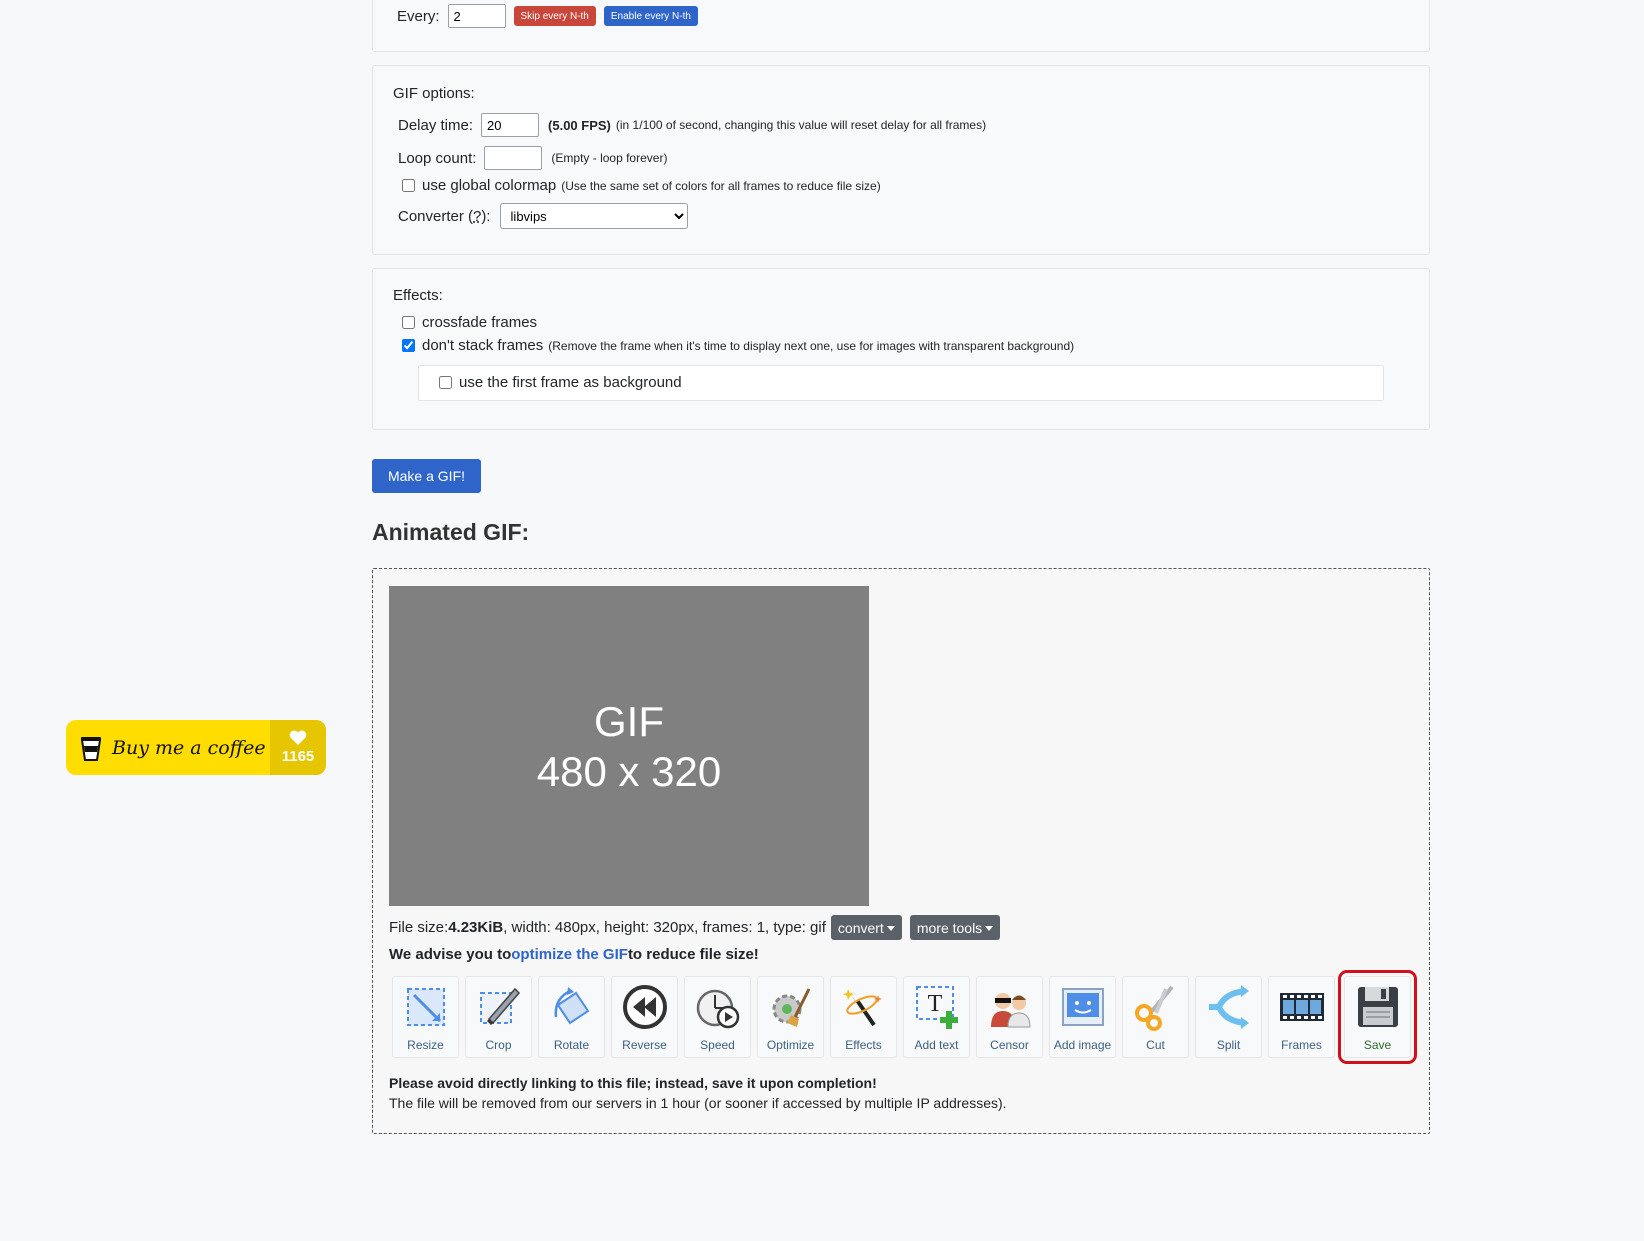 This screenshot has width=1644, height=1241. I want to click on tool-censor: Censor, so click(1009, 1017).